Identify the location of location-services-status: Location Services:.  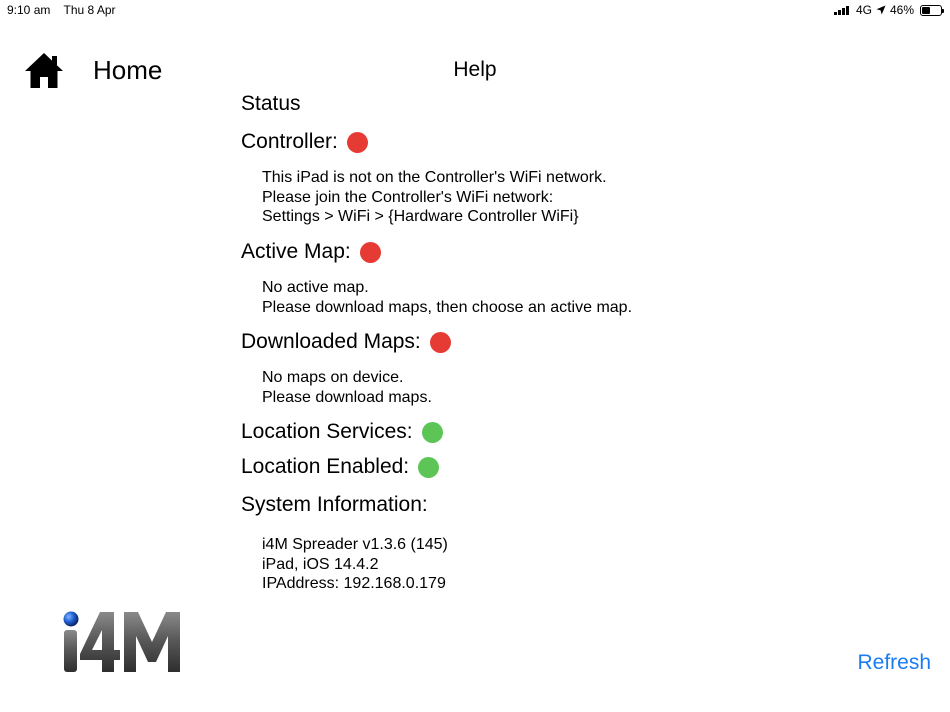
(342, 432).